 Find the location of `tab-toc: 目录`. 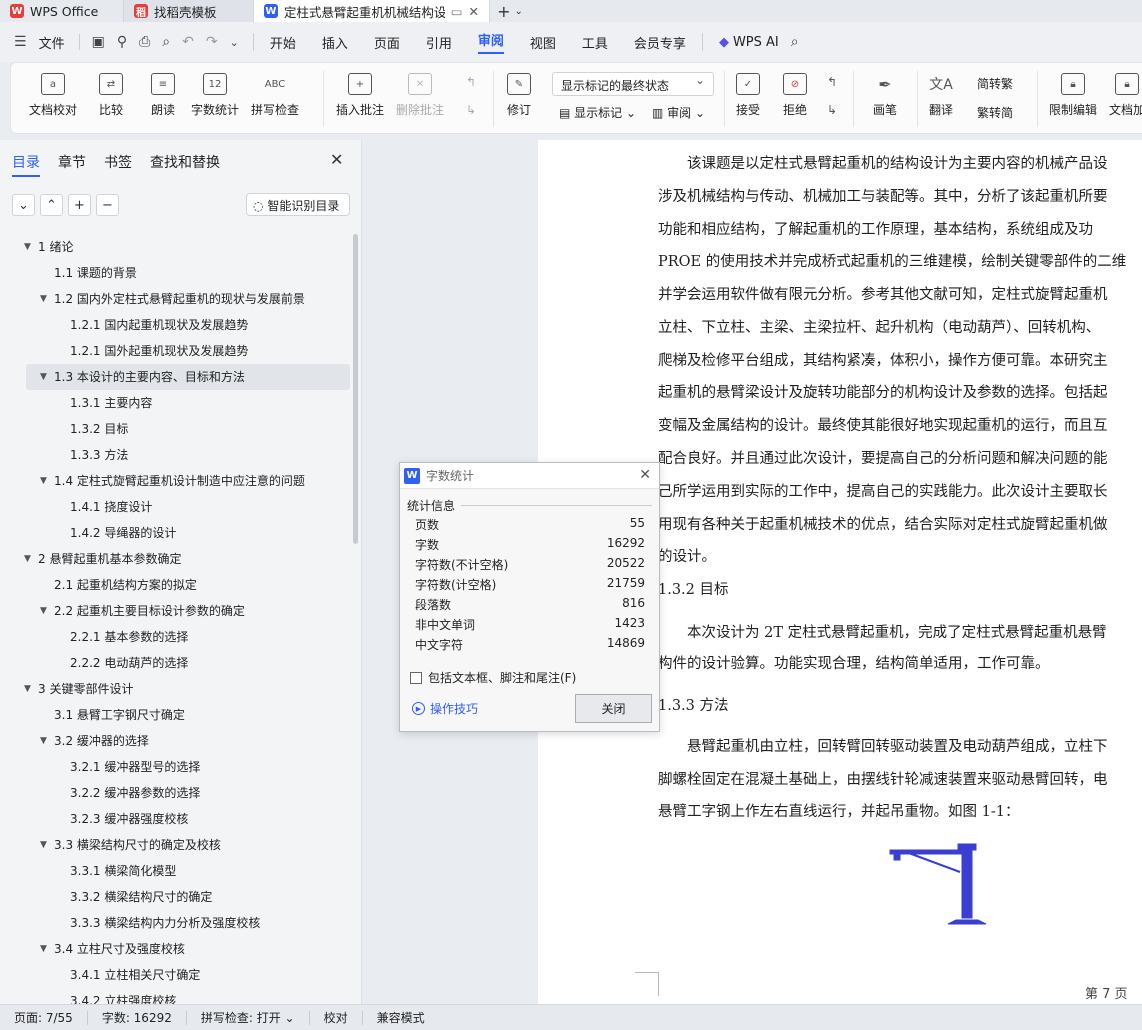

tab-toc: 目录 is located at coordinates (26, 164).